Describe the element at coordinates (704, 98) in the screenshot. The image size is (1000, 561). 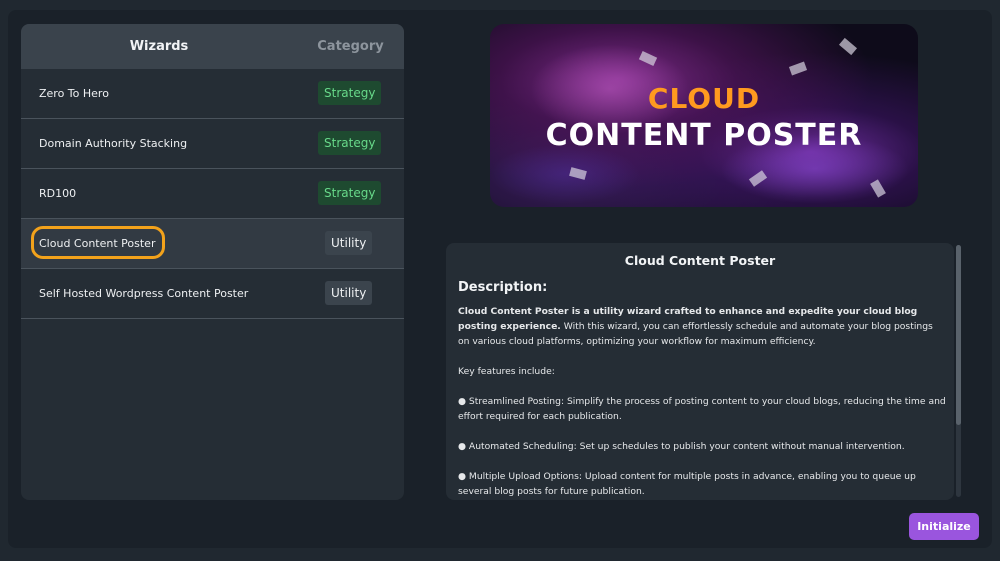
I see `banner-title-line1: CLOUD` at that location.